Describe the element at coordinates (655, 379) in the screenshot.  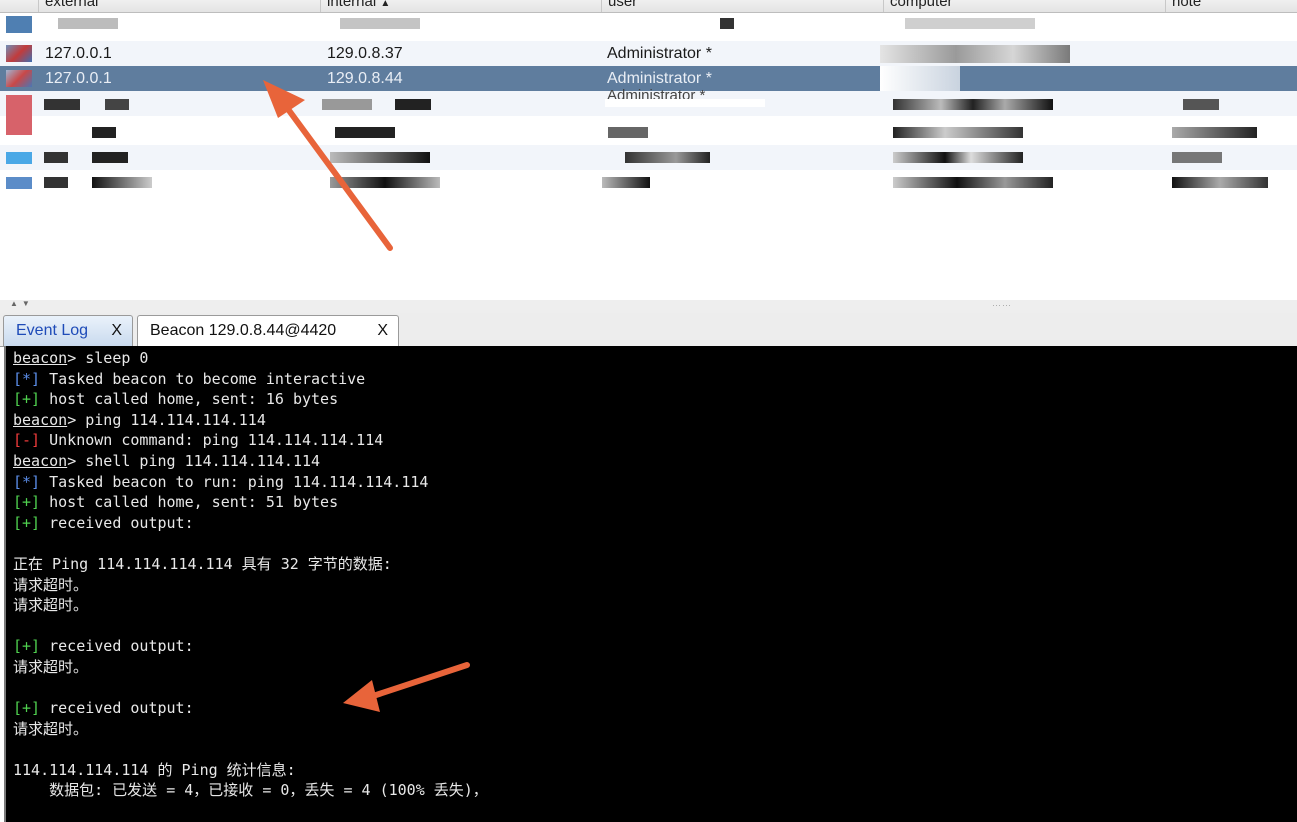
I see `console-line: [*] Tasked beacon to become interactive` at that location.